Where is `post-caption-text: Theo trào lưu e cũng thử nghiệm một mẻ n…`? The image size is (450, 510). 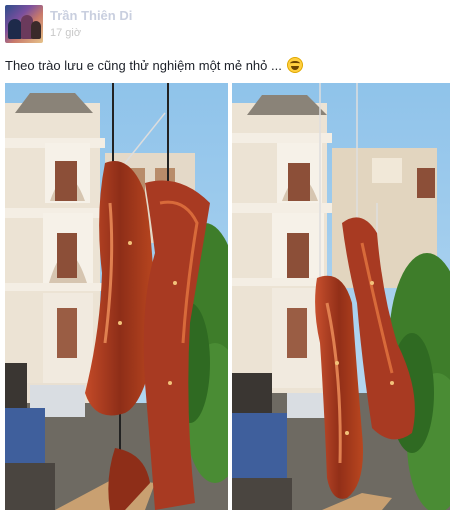 post-caption-text: Theo trào lưu e cũng thử nghiệm một mẻ n… is located at coordinates (143, 65).